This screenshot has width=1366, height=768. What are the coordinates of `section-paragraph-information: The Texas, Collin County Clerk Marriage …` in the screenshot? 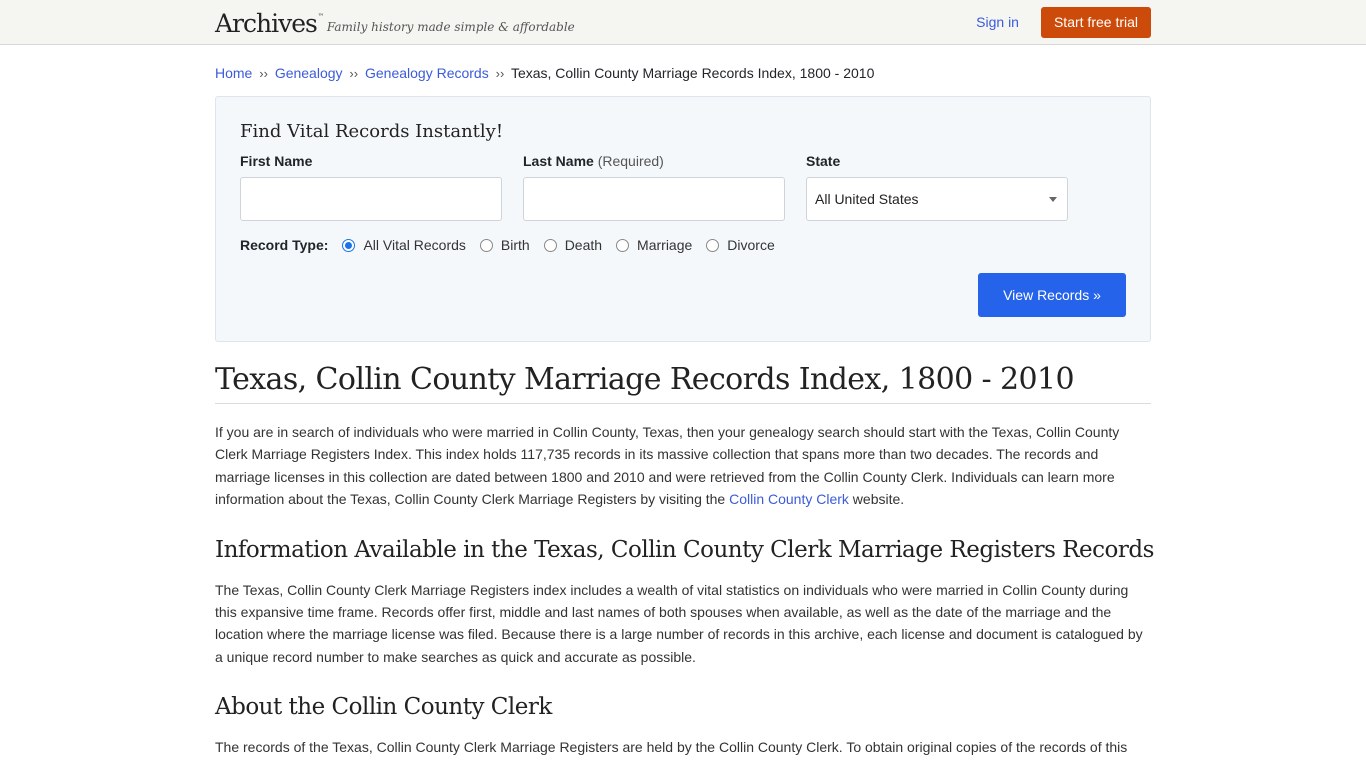 It's located at (679, 623).